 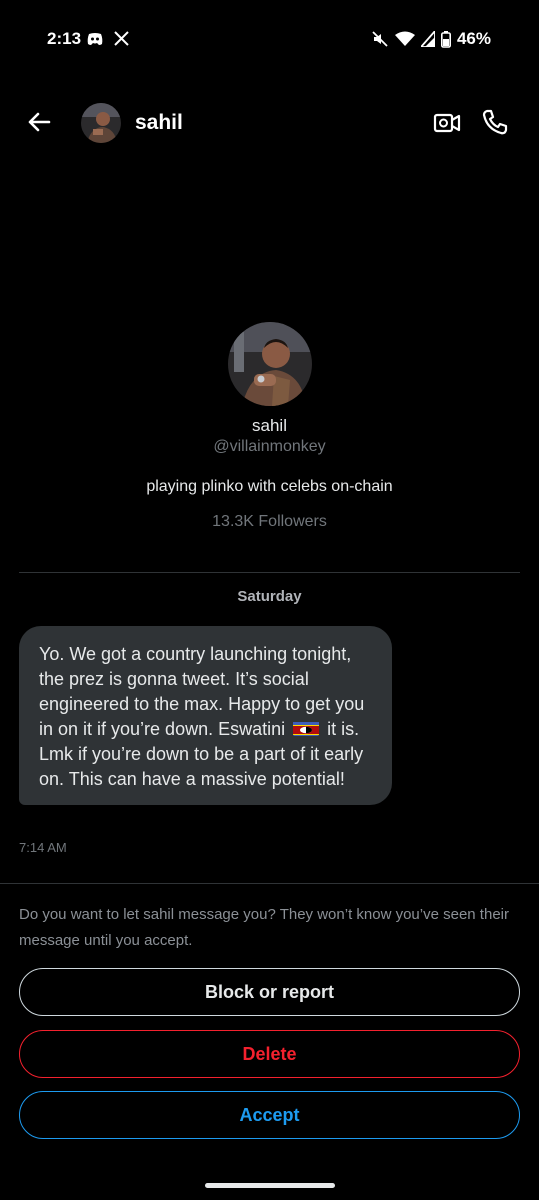 What do you see at coordinates (269, 596) in the screenshot?
I see `date-separator: Saturday` at bounding box center [269, 596].